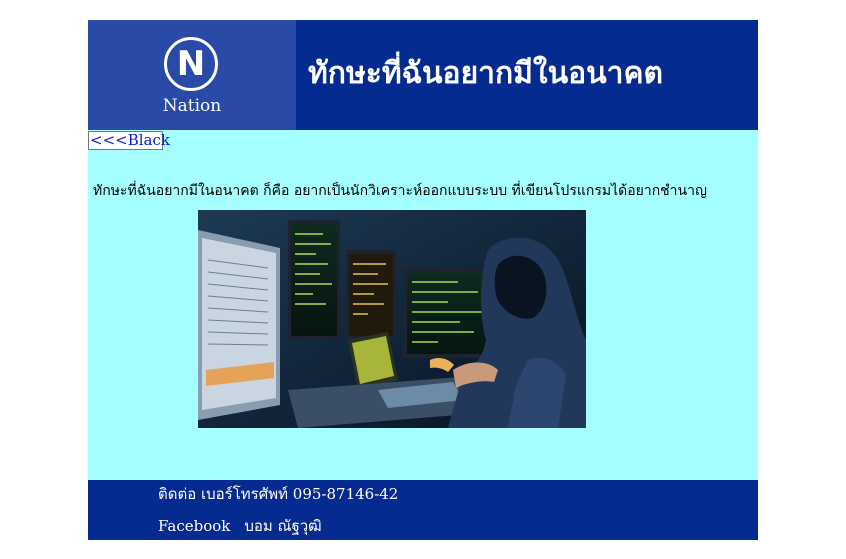  I want to click on logo-circle-icon: N, so click(191, 64).